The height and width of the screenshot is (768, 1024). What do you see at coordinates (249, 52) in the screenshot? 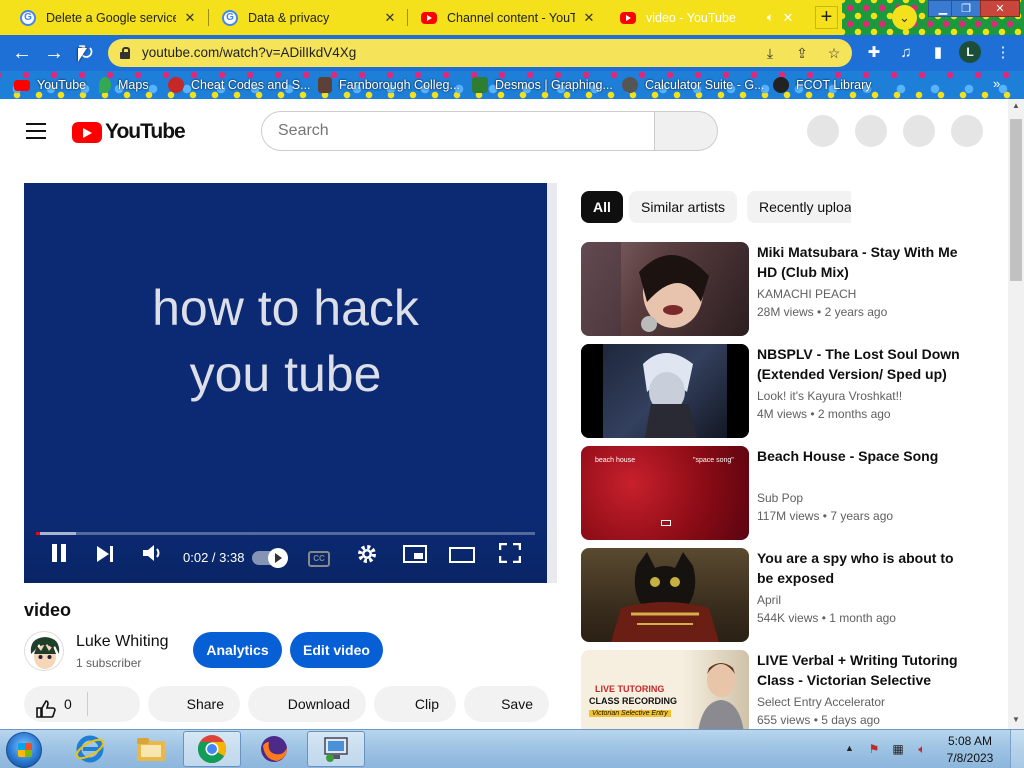
I see `url-text: youtube.com/watch?v=ADilIkdV4Xg` at bounding box center [249, 52].